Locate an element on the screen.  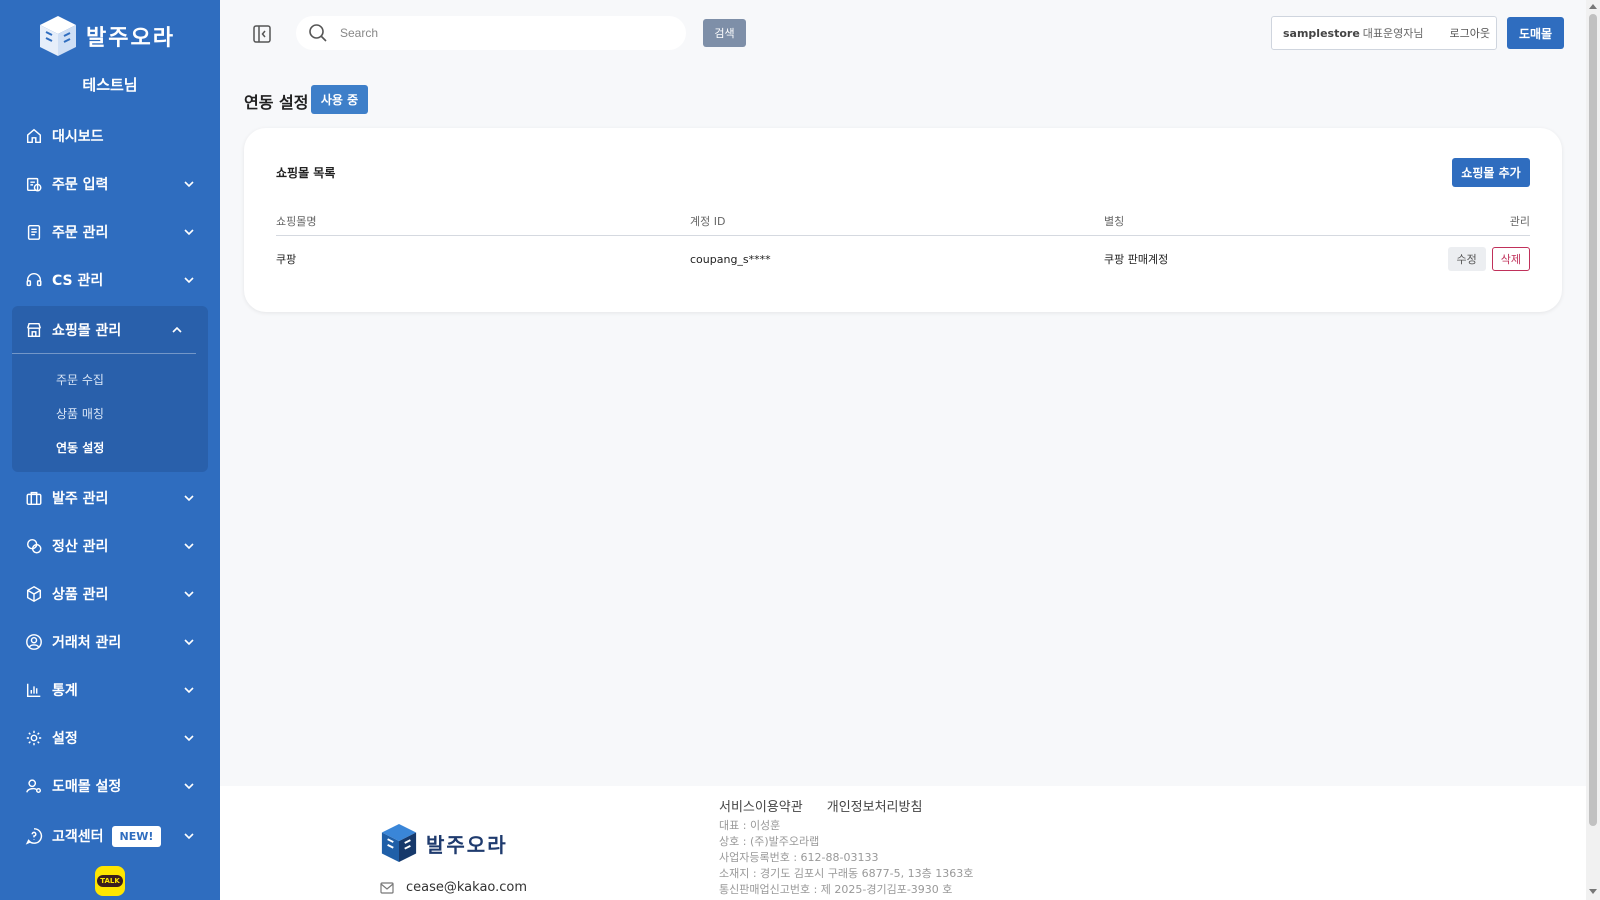
sidebar-group-mall-manage: 쇼핑몰 관리 주문 수집 상품 매칭 연동 설정 is located at coordinates (110, 389).